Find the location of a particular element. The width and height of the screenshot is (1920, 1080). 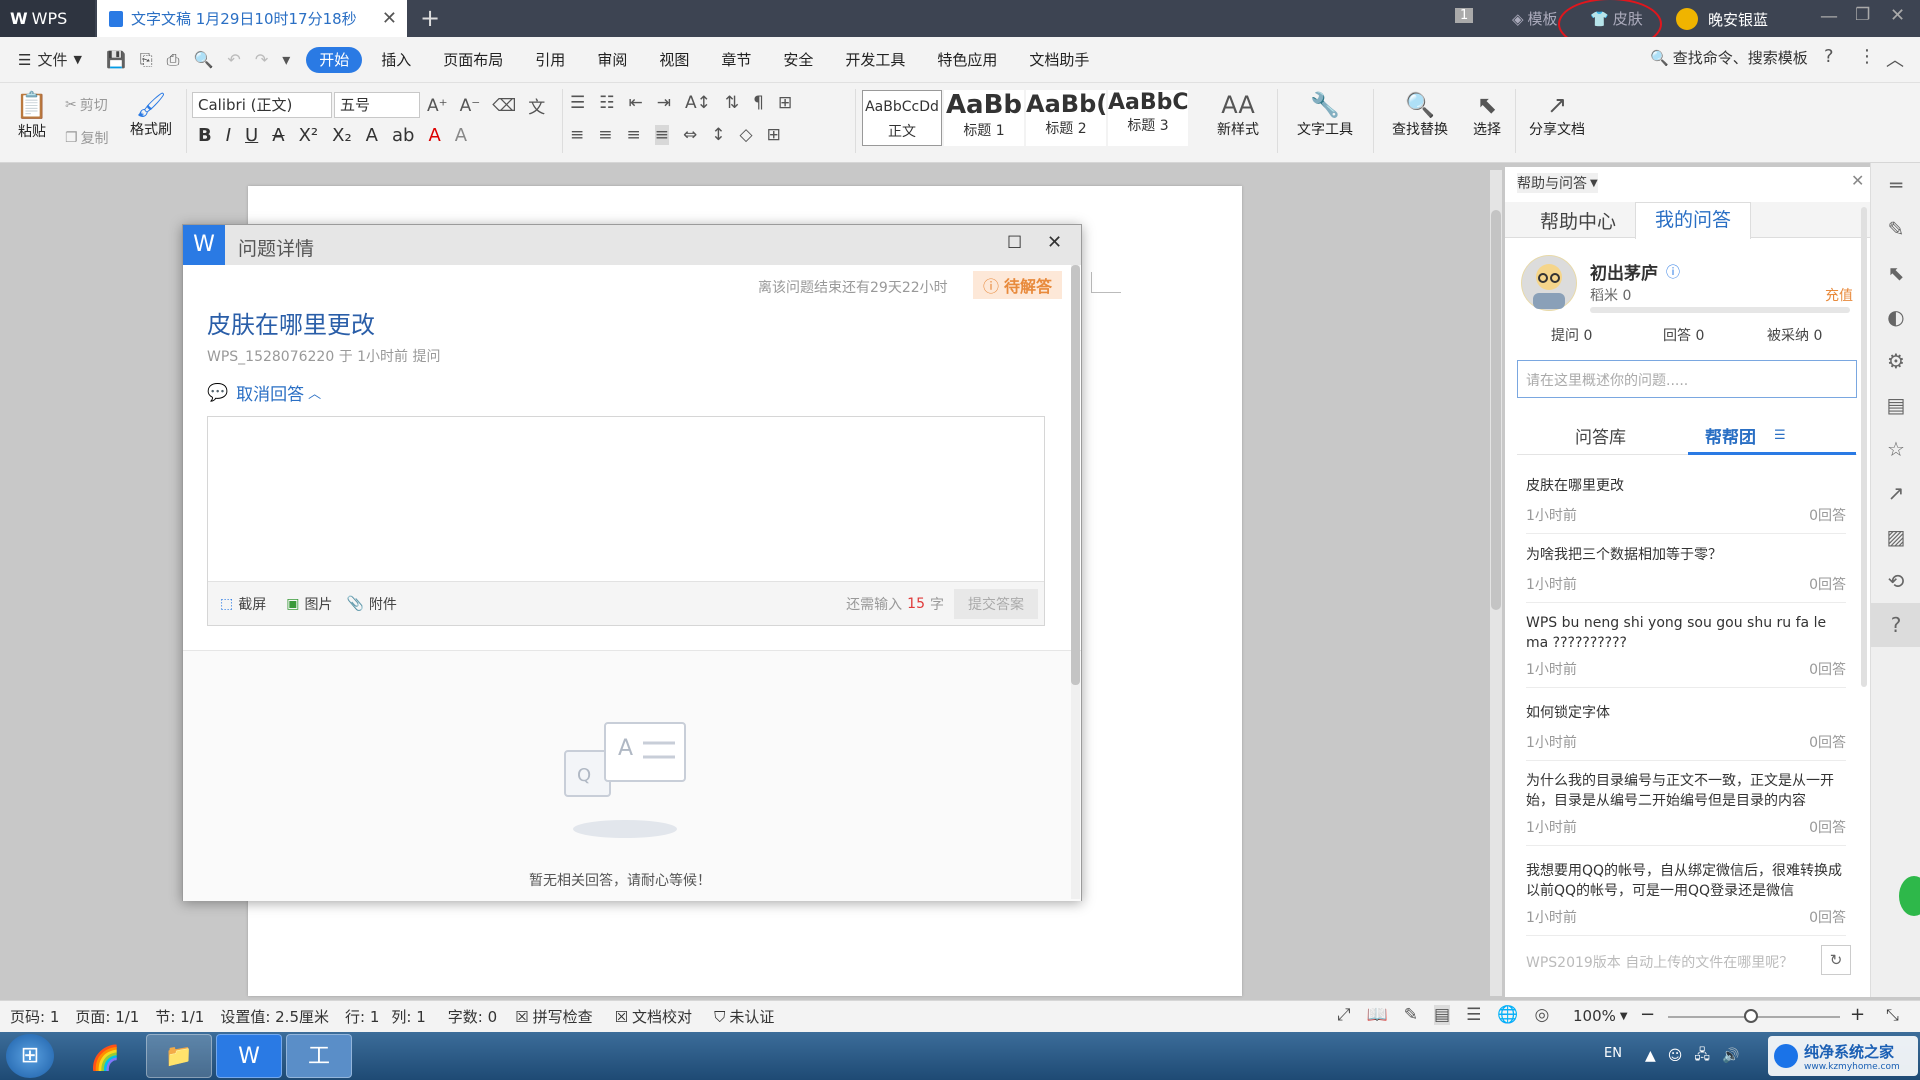

close-panel-icon: ✕ is located at coordinates (1857, 180).